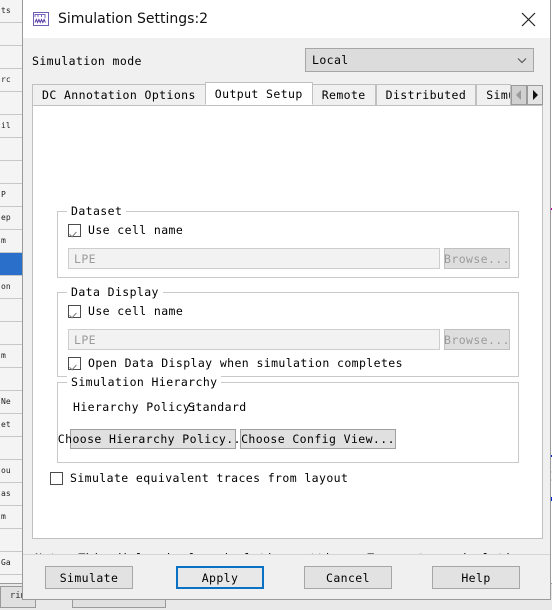 The height and width of the screenshot is (610, 552). What do you see at coordinates (286, 576) in the screenshot?
I see `dialog-footer: Simulate Apply Cancel Help` at bounding box center [286, 576].